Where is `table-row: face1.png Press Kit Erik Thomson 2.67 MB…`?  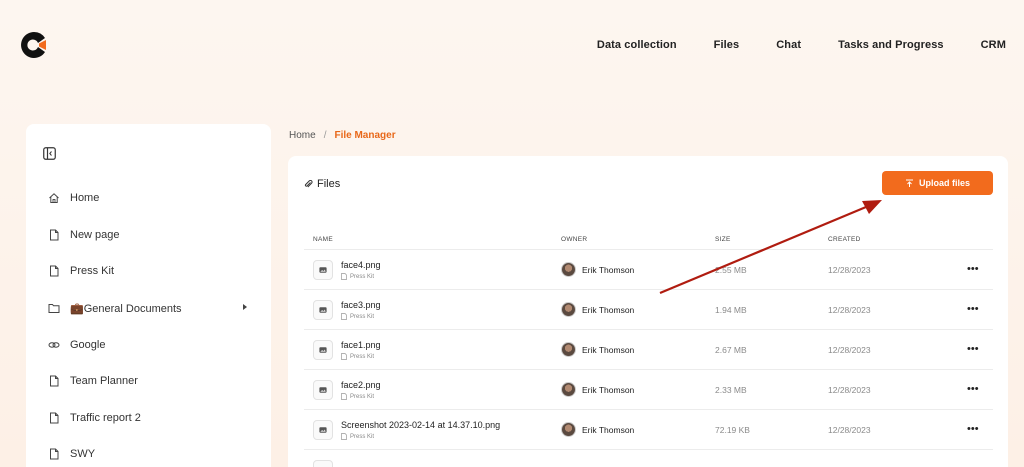
table-row: face1.png Press Kit Erik Thomson 2.67 MB… is located at coordinates (648, 350).